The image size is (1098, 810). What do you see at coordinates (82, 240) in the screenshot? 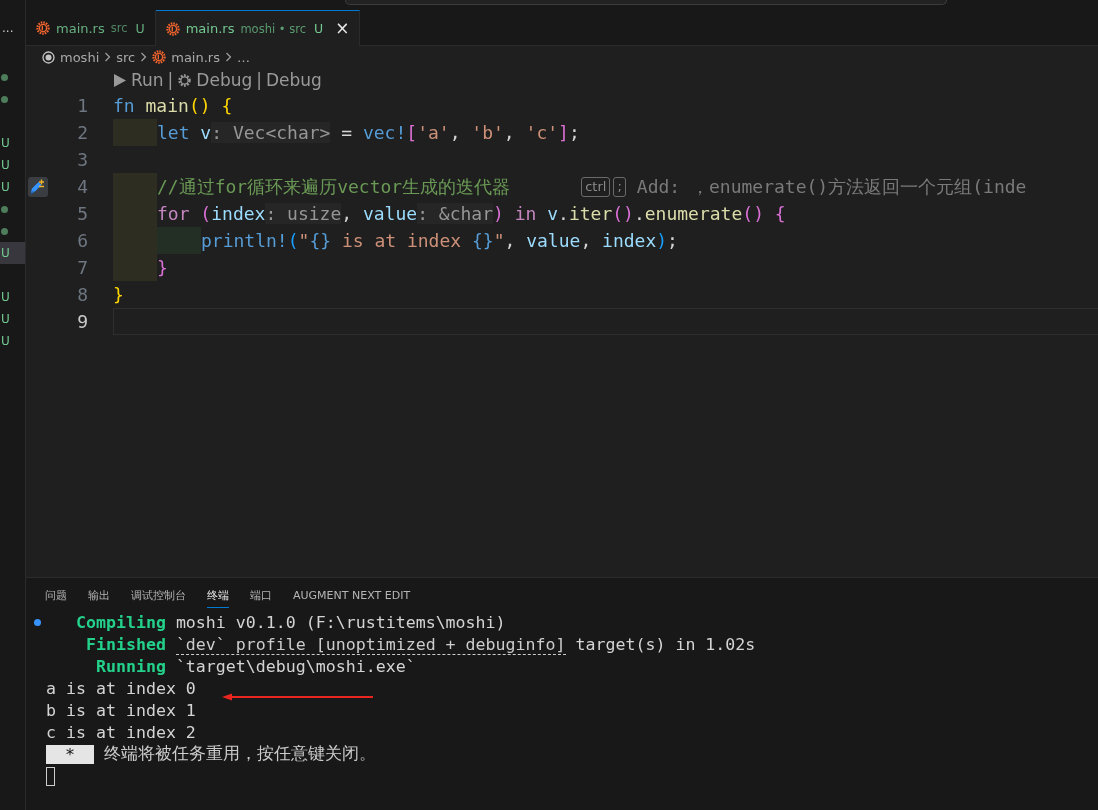
I see `line-number: 6` at bounding box center [82, 240].